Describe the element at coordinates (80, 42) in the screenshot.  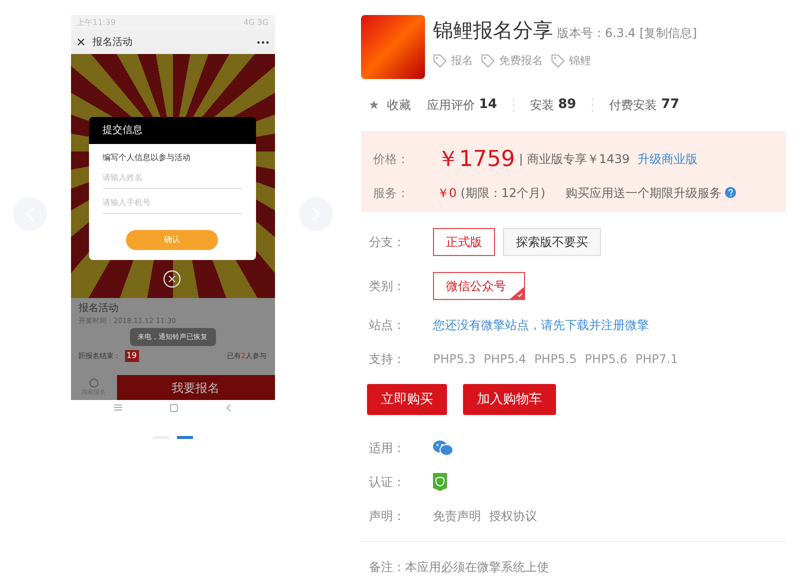
I see `close-icon` at that location.